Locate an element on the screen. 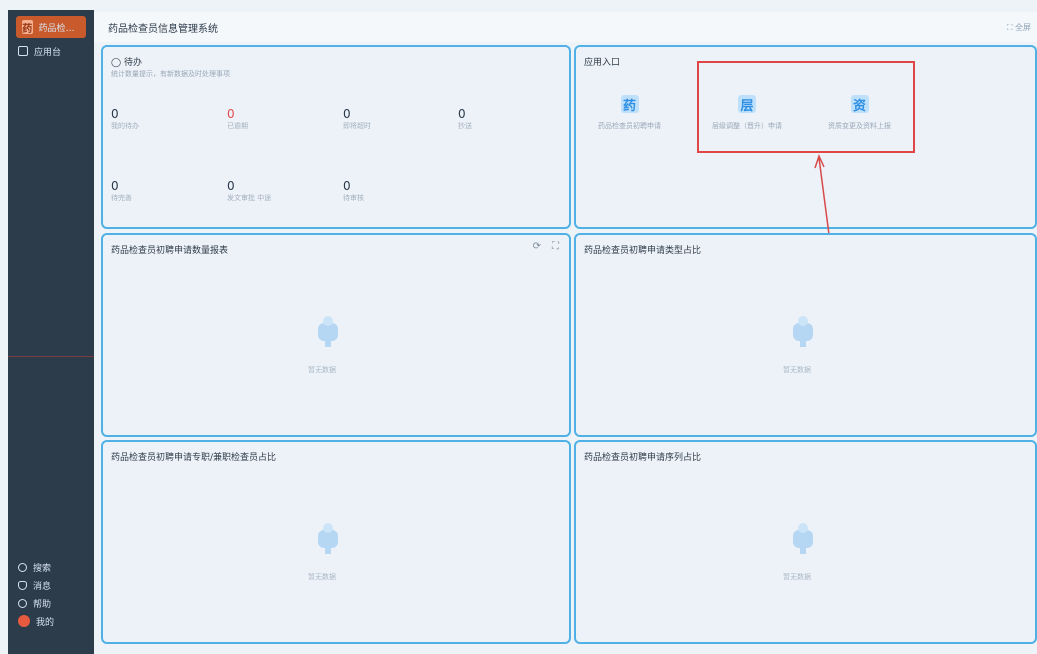  app-logo: 药 is located at coordinates (27, 27).